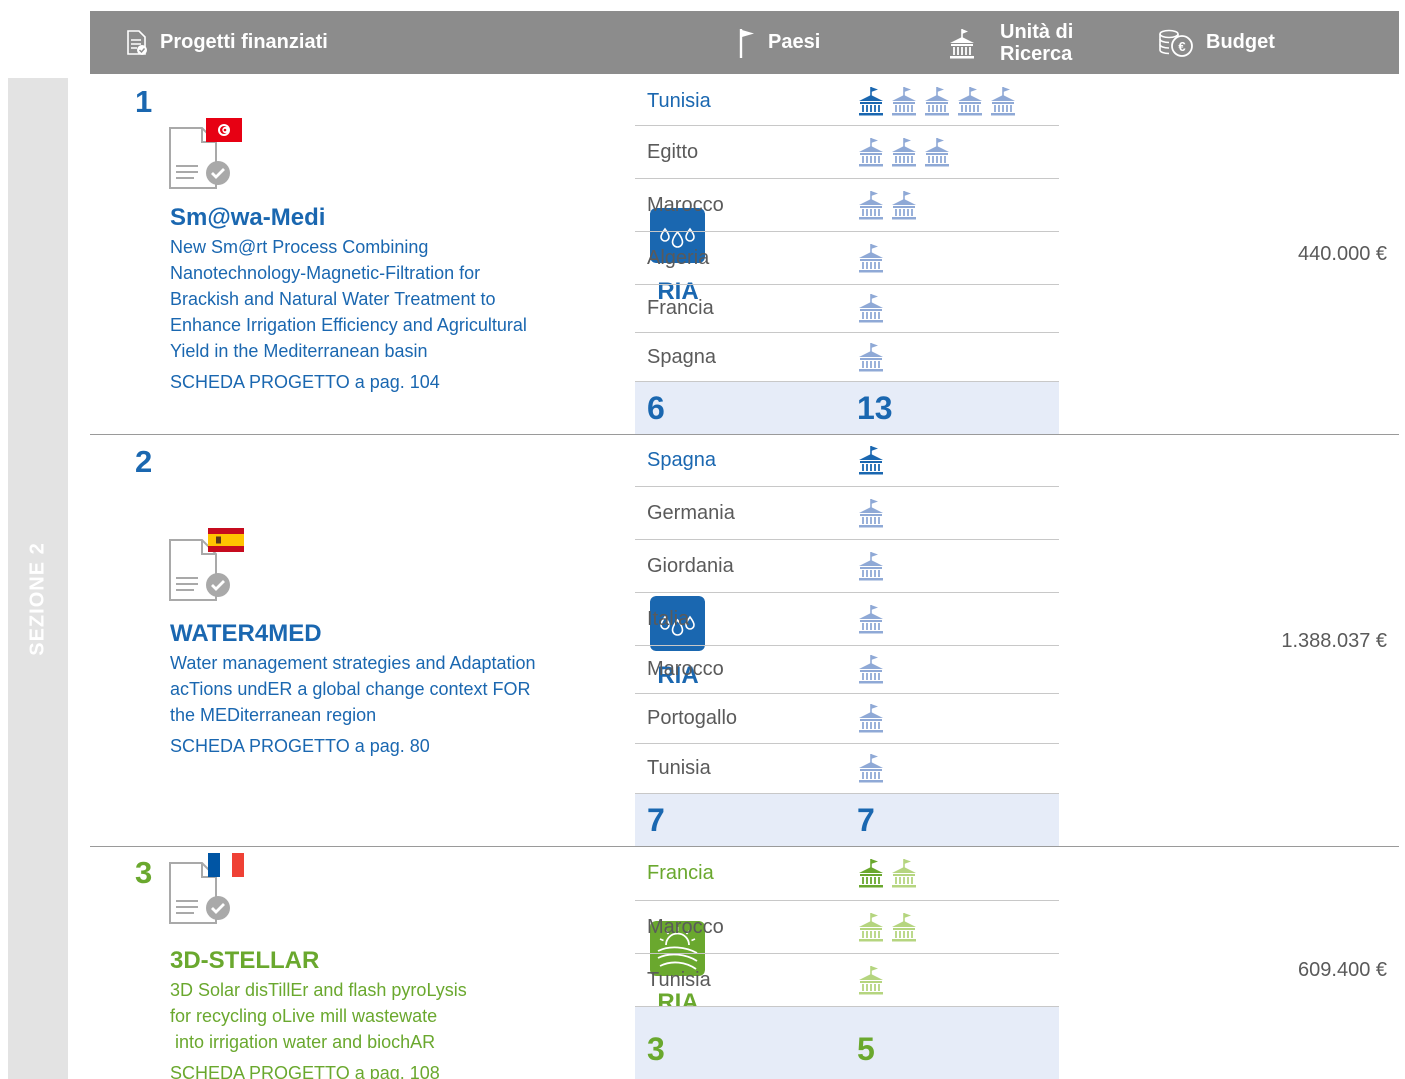  What do you see at coordinates (304, 1016) in the screenshot?
I see `description-line: for recycling oLive mill wastewate` at bounding box center [304, 1016].